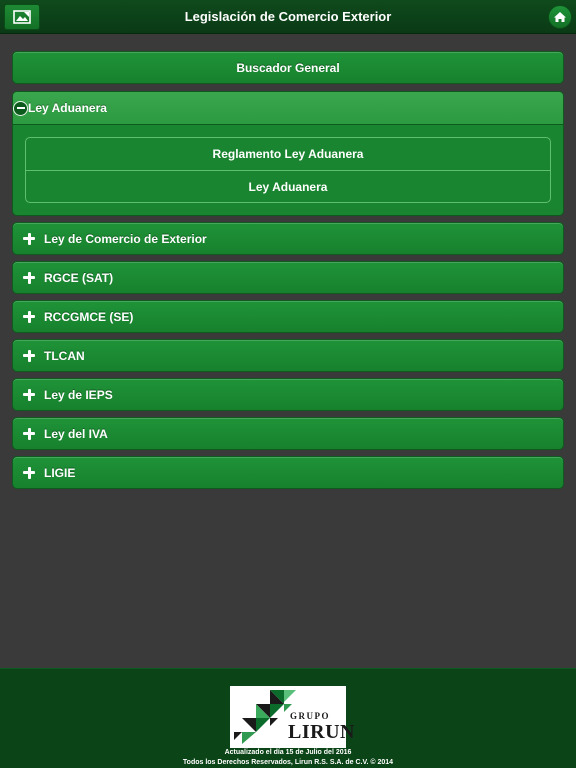  Describe the element at coordinates (288, 472) in the screenshot. I see `section-ligie: LIGIE` at that location.